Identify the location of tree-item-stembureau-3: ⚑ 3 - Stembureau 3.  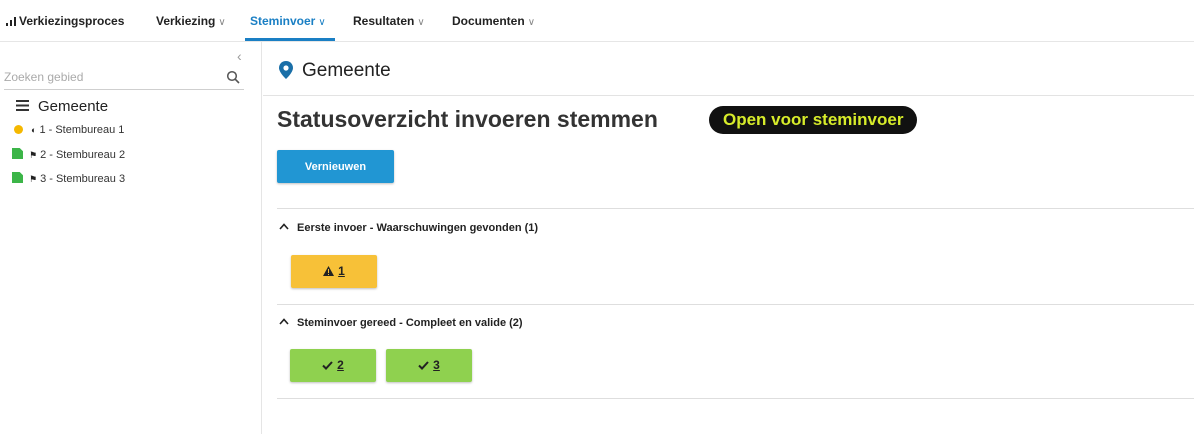
(68, 178).